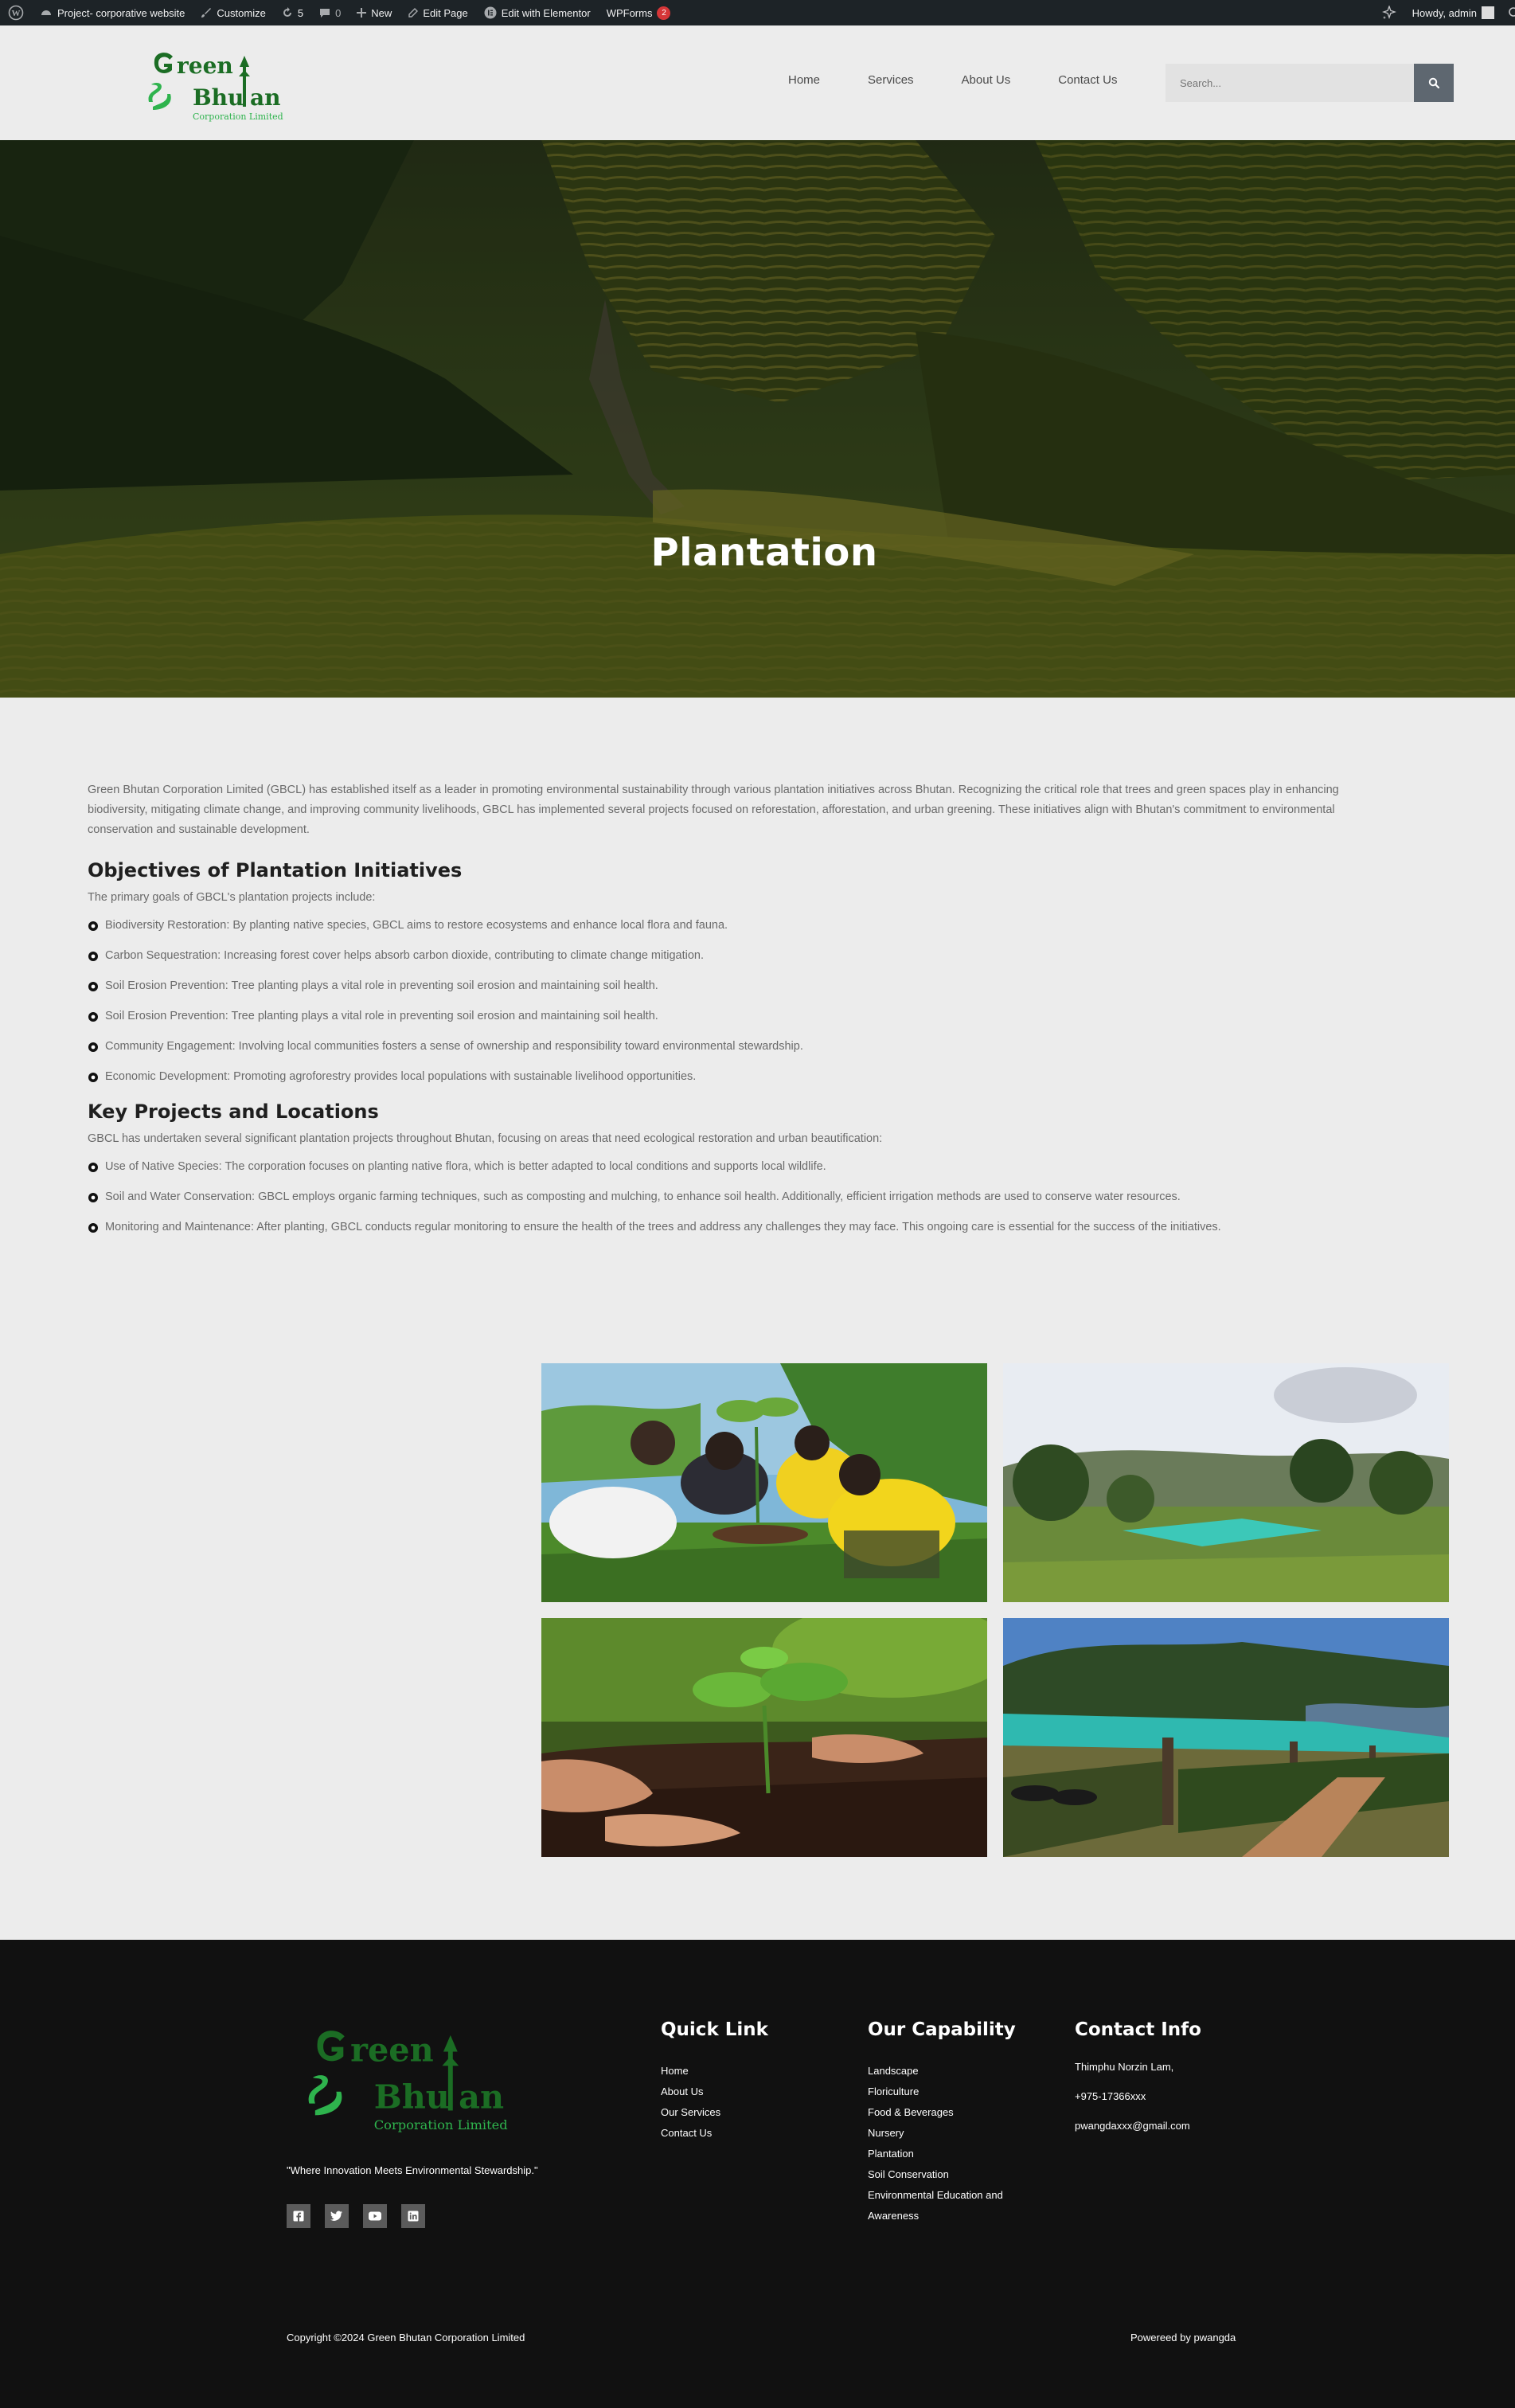  Describe the element at coordinates (942, 2092) in the screenshot. I see `capability-link: Floriculture` at that location.